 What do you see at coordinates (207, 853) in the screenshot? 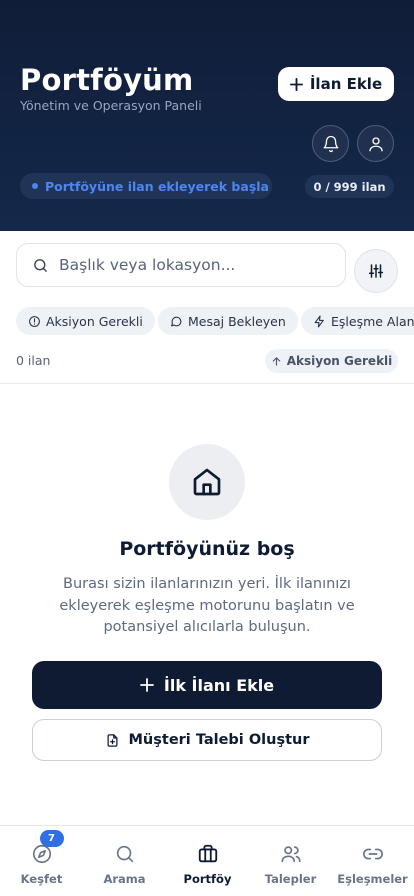
I see `briefcase-icon` at bounding box center [207, 853].